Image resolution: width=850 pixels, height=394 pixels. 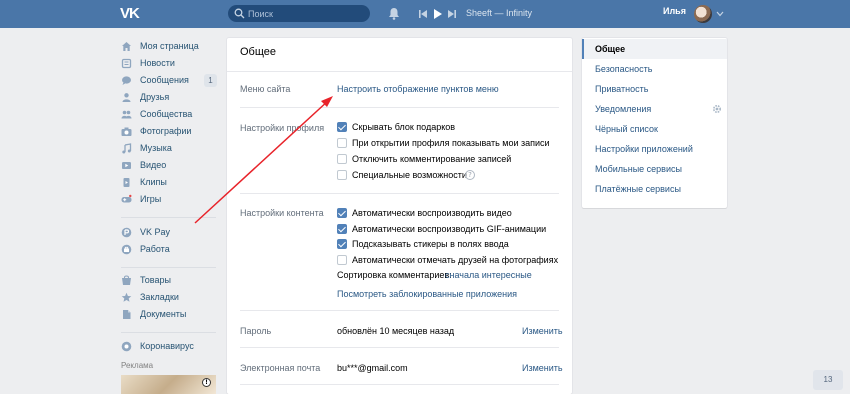 I want to click on friends-icon, so click(x=126, y=97).